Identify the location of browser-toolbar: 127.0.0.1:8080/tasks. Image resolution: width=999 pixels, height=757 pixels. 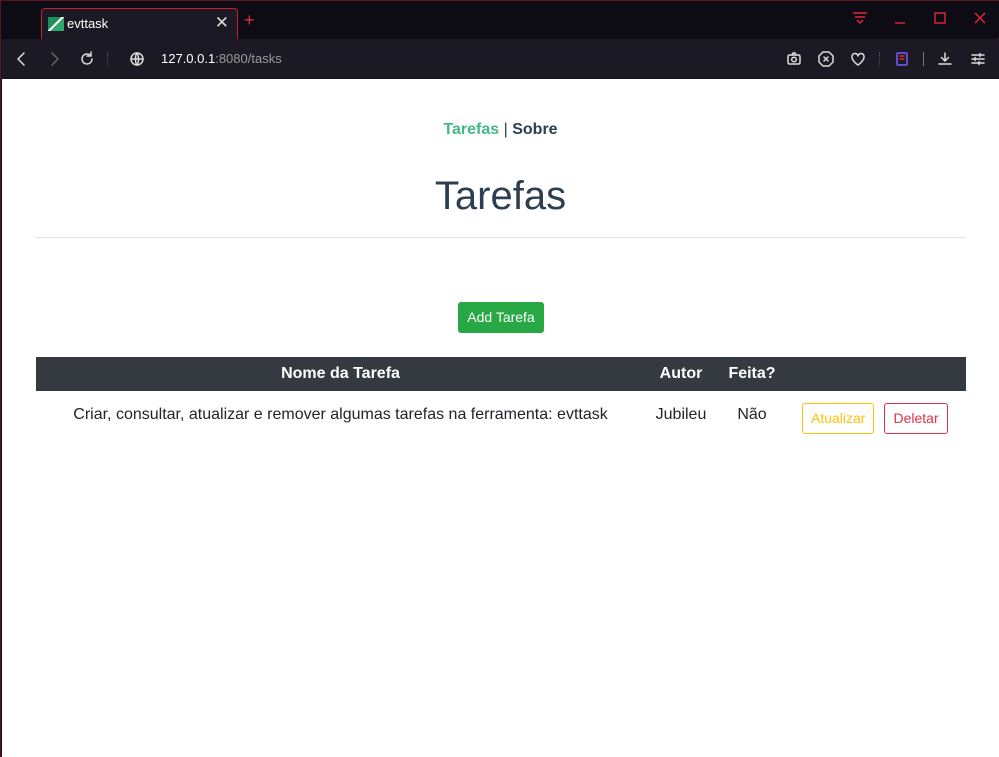
(500, 59).